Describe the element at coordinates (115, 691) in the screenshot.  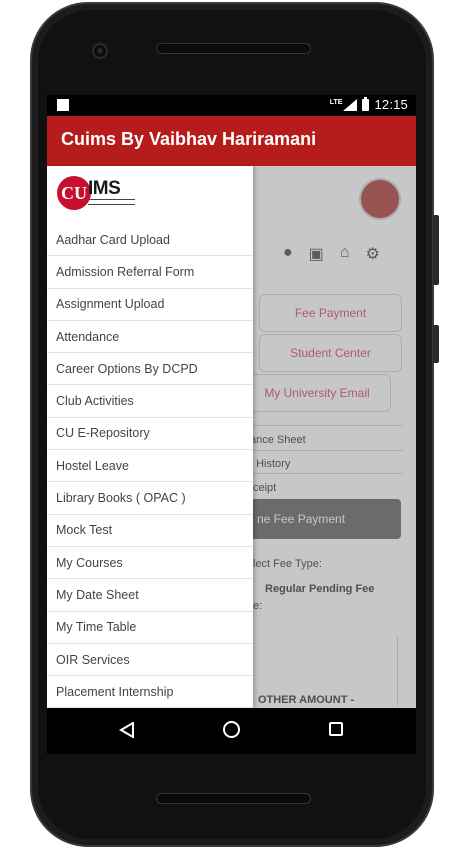
I see `drawer-item-label: Placement Internship` at that location.